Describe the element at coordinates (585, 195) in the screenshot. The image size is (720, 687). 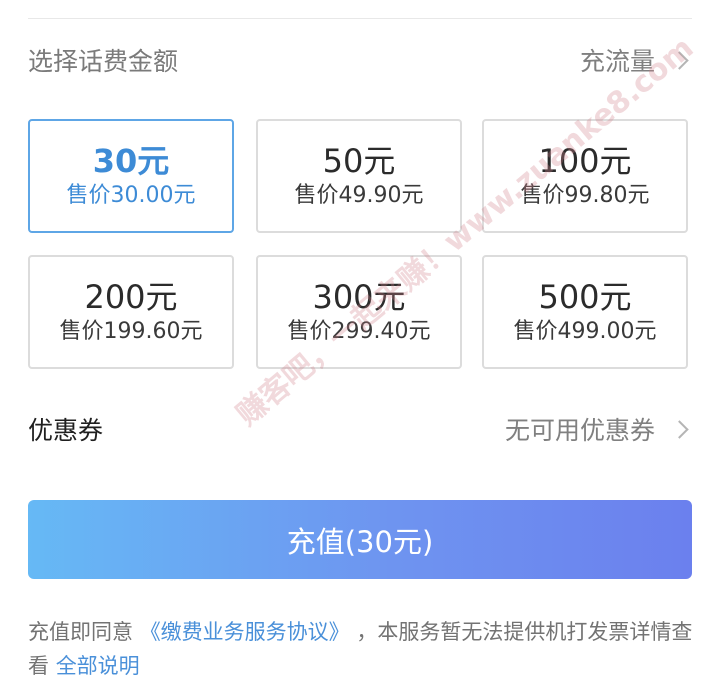
I see `amount-price: 售价99.80元` at that location.